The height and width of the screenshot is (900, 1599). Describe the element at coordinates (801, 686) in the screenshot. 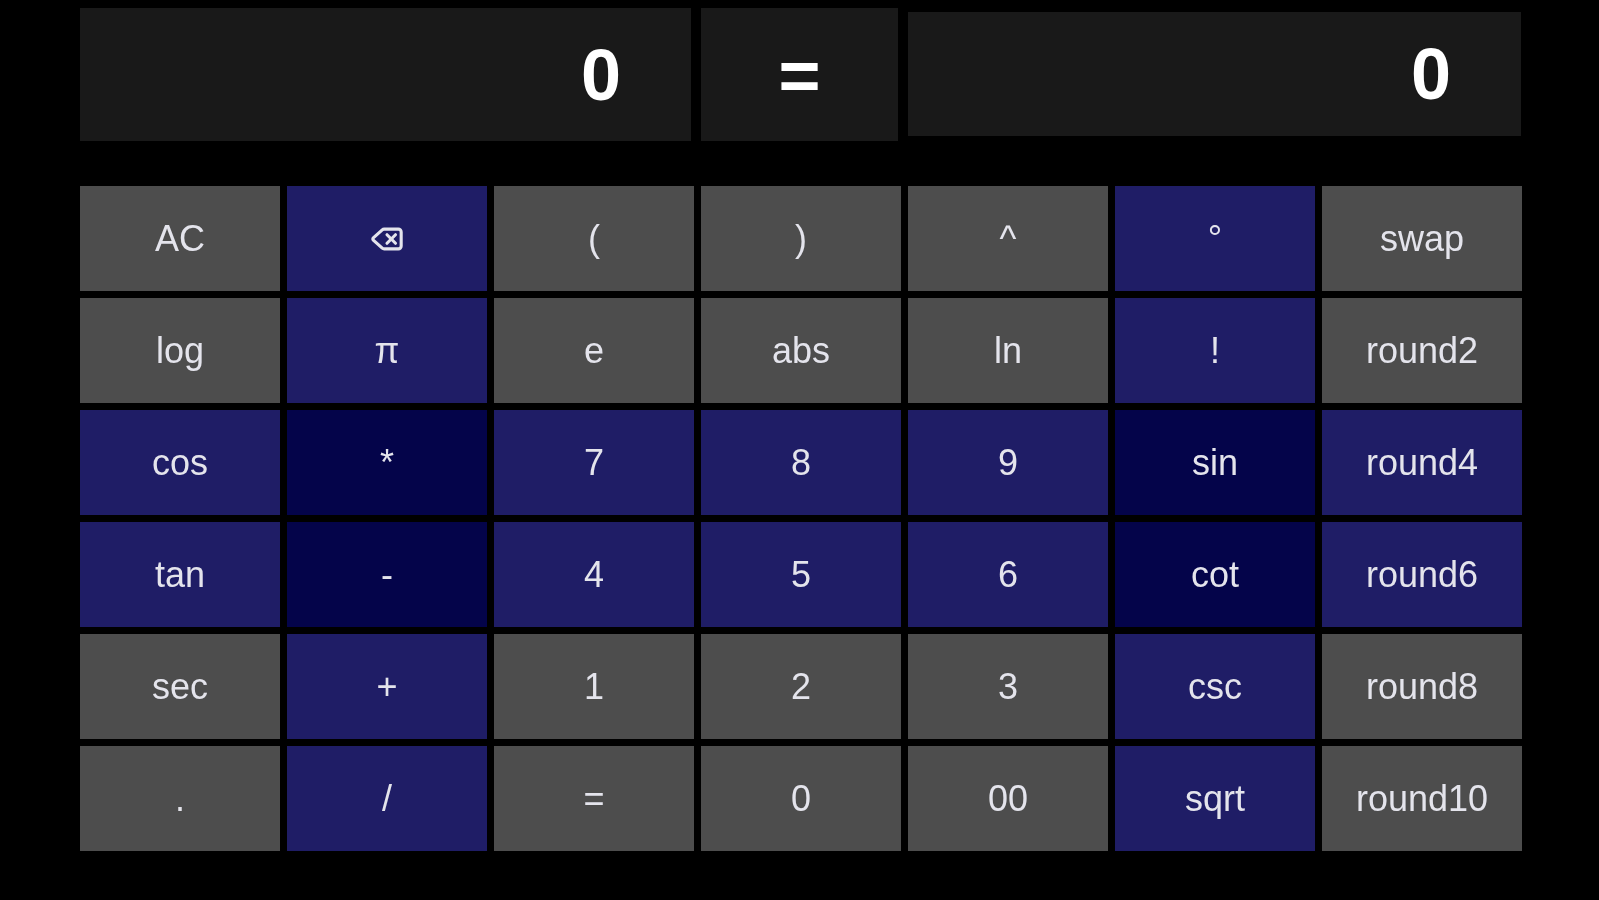

I see `calculator-key: 2` at that location.